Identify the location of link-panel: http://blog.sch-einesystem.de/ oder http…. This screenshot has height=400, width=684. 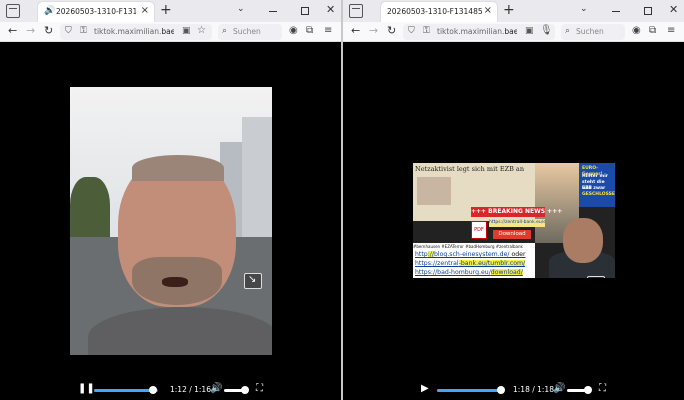
(474, 264).